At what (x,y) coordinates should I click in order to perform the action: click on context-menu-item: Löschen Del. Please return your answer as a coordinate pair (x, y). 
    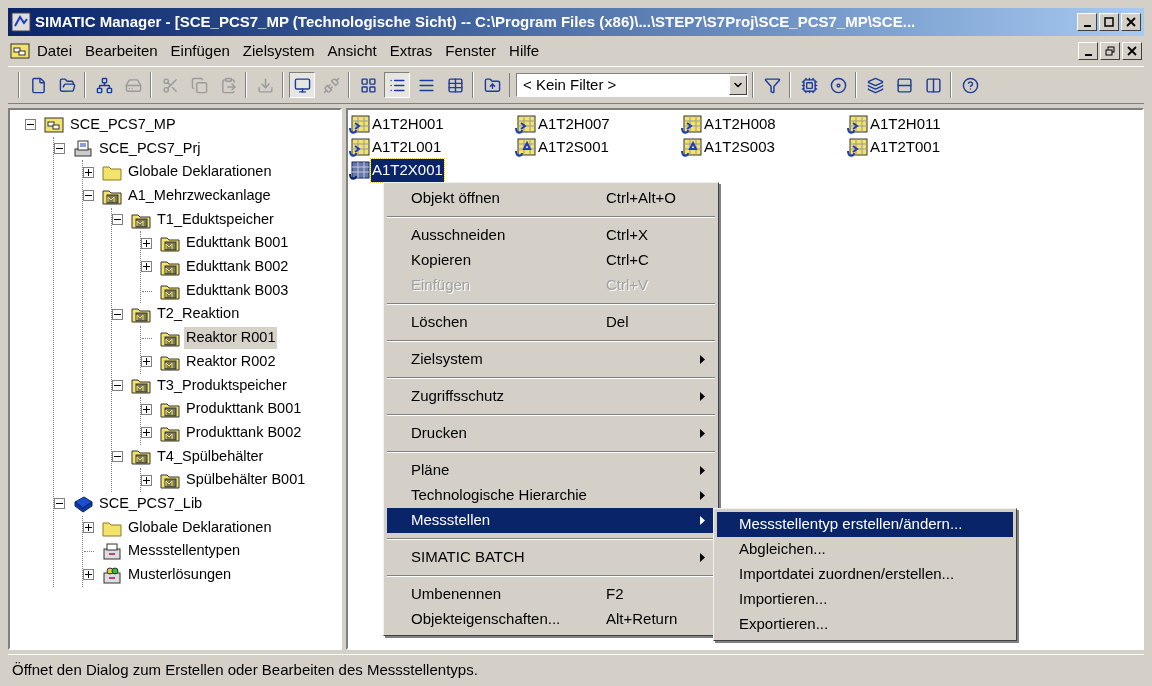
    Looking at the image, I should click on (551, 322).